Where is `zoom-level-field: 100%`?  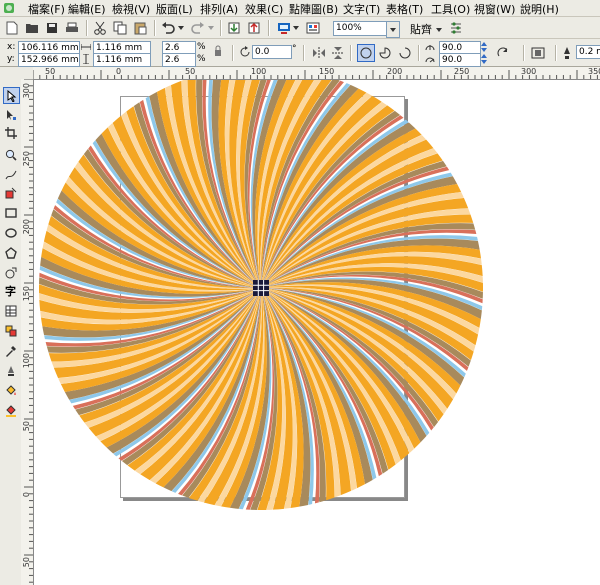
zoom-level-field: 100% is located at coordinates (361, 28).